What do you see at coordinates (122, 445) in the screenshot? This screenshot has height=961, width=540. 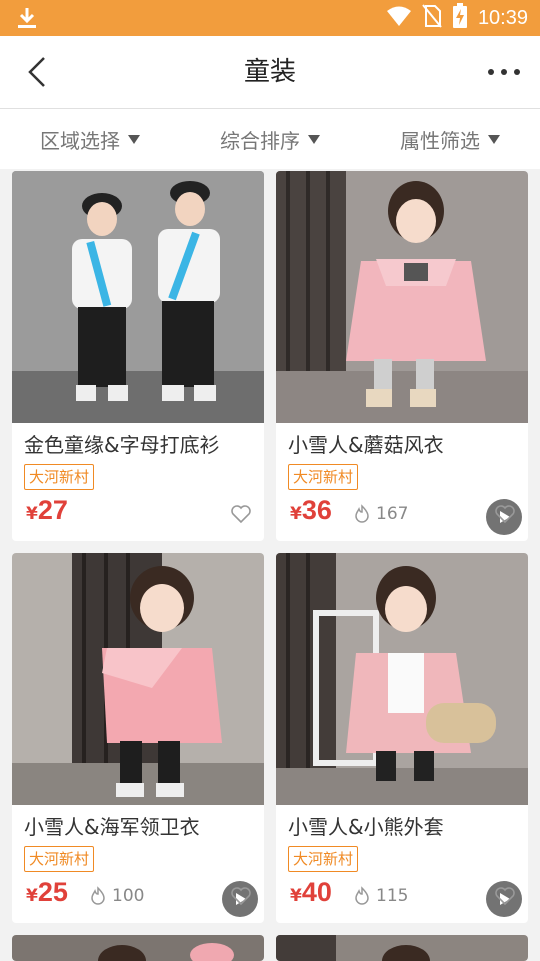 I see `product-name: 金色童缘&字母打底衫` at bounding box center [122, 445].